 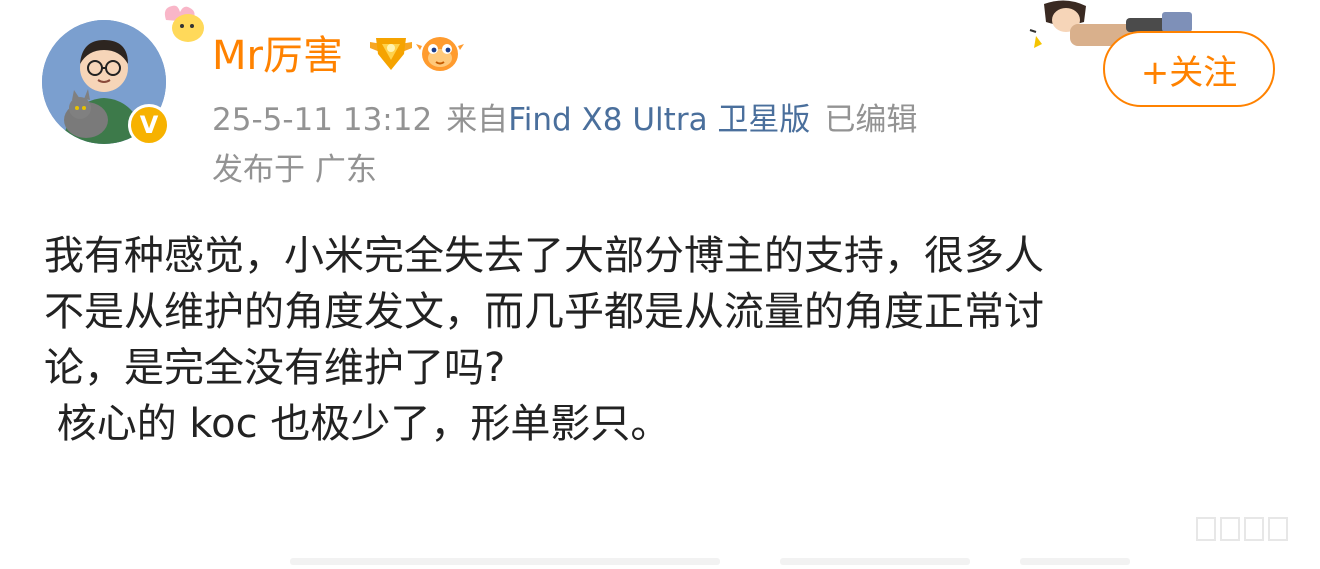 I want to click on edited-label: 已编辑, so click(x=870, y=120).